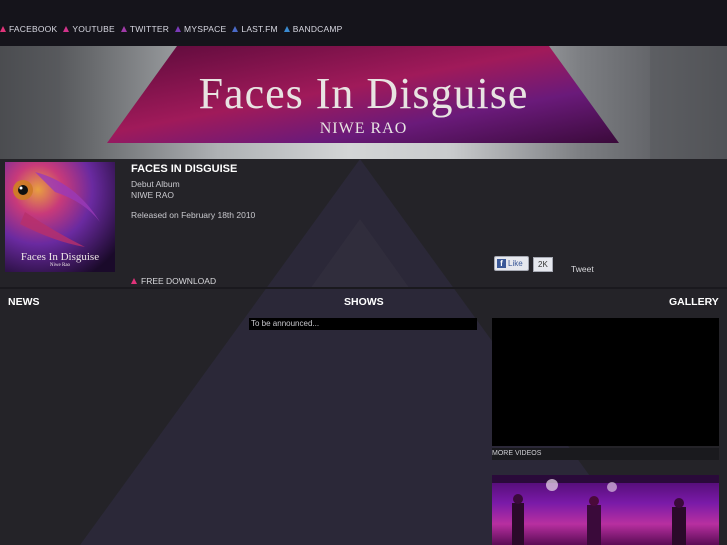 The height and width of the screenshot is (545, 727). Describe the element at coordinates (60, 217) in the screenshot. I see `album-cover: Faces In Disguise Niwe Rao` at that location.